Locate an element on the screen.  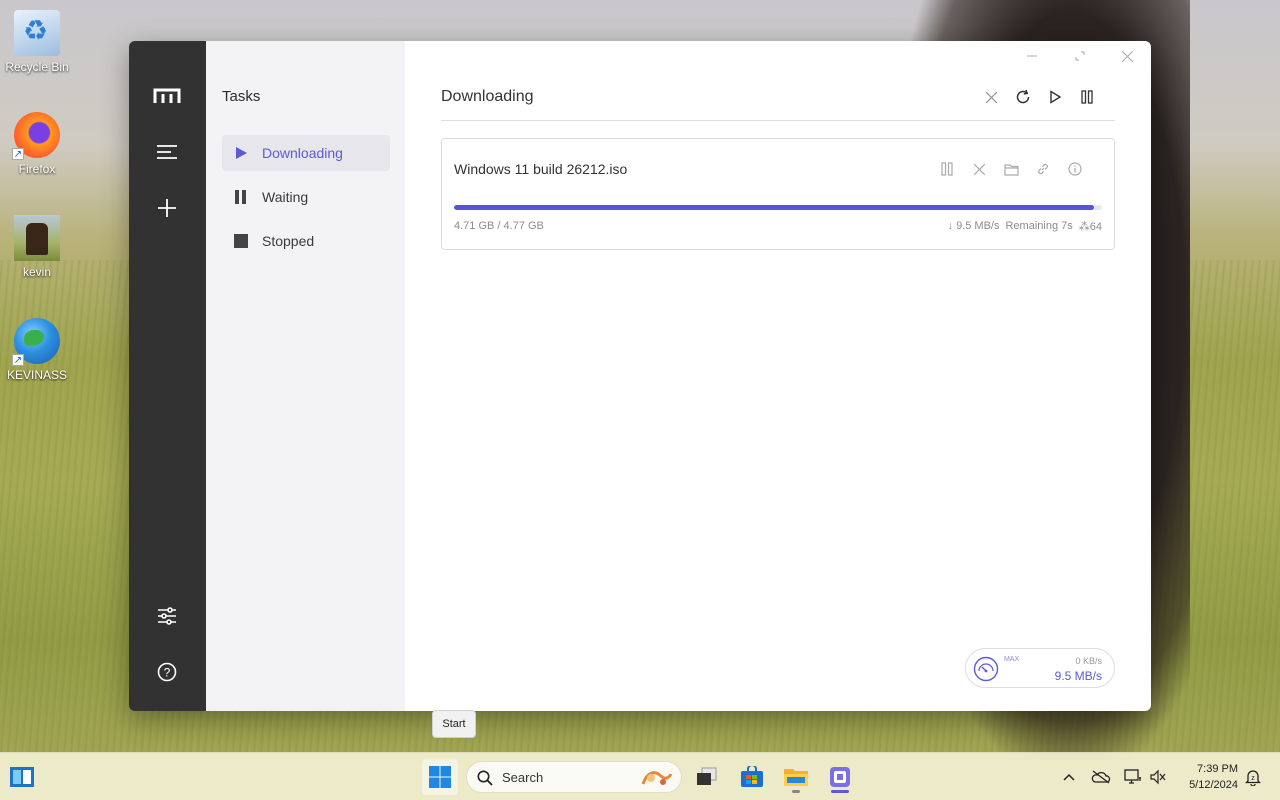
task-pause-button is located at coordinates (947, 169).